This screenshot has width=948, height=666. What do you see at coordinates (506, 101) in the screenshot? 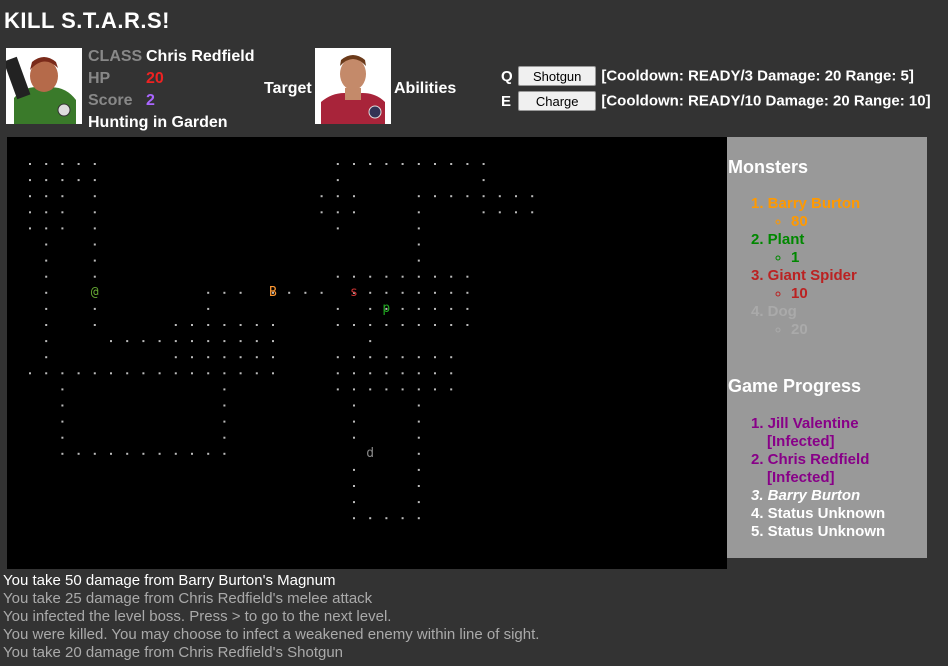
I see `ability-e-key: E` at bounding box center [506, 101].